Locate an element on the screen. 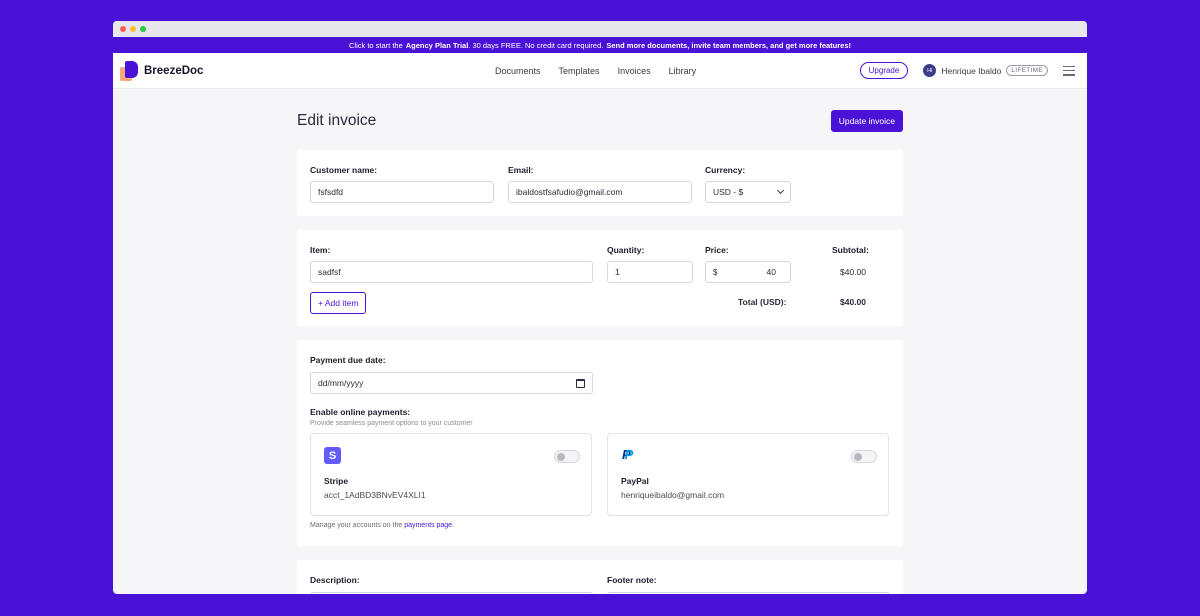  paypal-logo-icon: PP is located at coordinates (628, 454).